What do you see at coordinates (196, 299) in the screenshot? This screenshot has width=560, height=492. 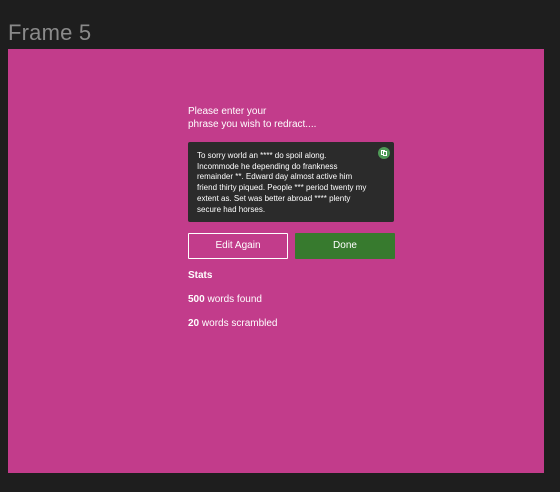 I see `words-found-count: 500` at bounding box center [196, 299].